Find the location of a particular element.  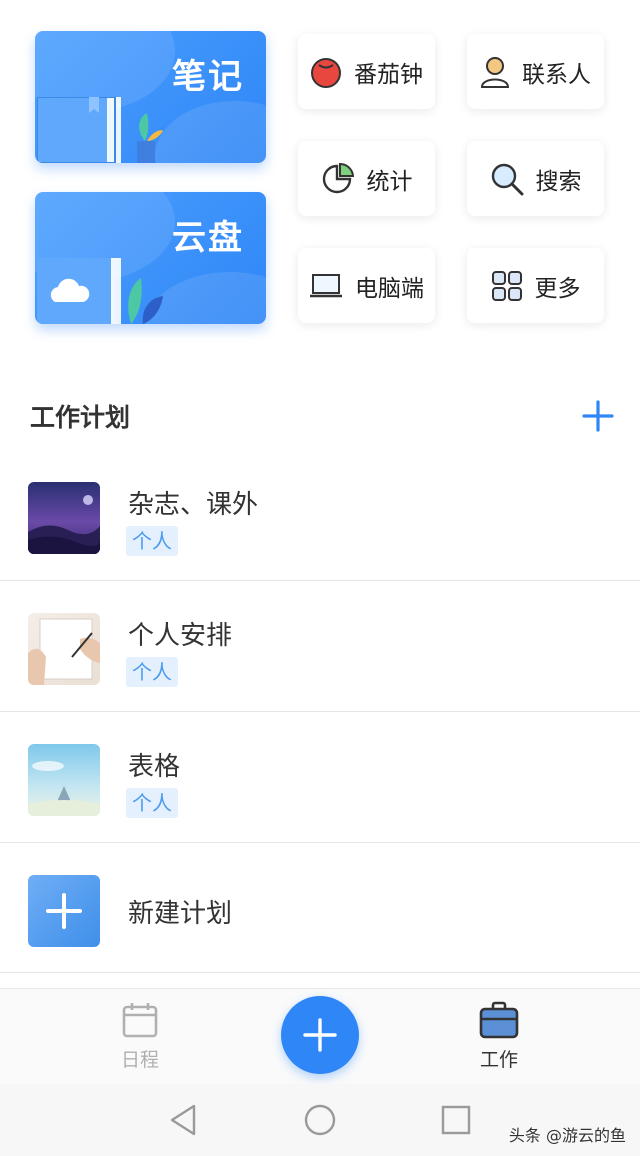

notebook-hand-thumbnail is located at coordinates (64, 649).